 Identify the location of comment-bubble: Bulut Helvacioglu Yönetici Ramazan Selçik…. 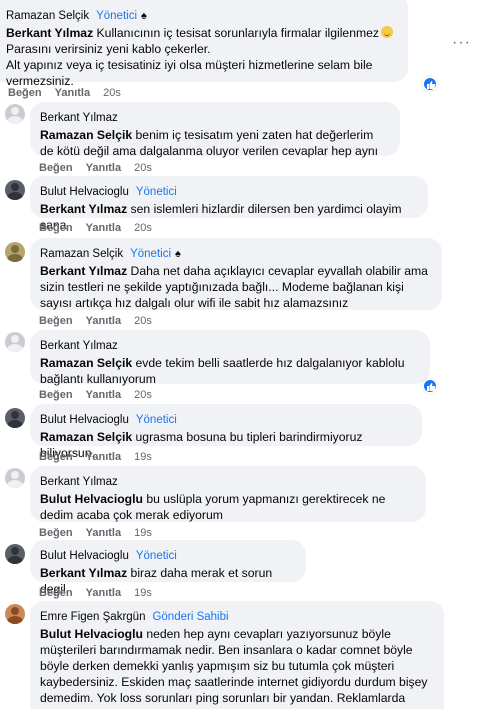
(226, 432).